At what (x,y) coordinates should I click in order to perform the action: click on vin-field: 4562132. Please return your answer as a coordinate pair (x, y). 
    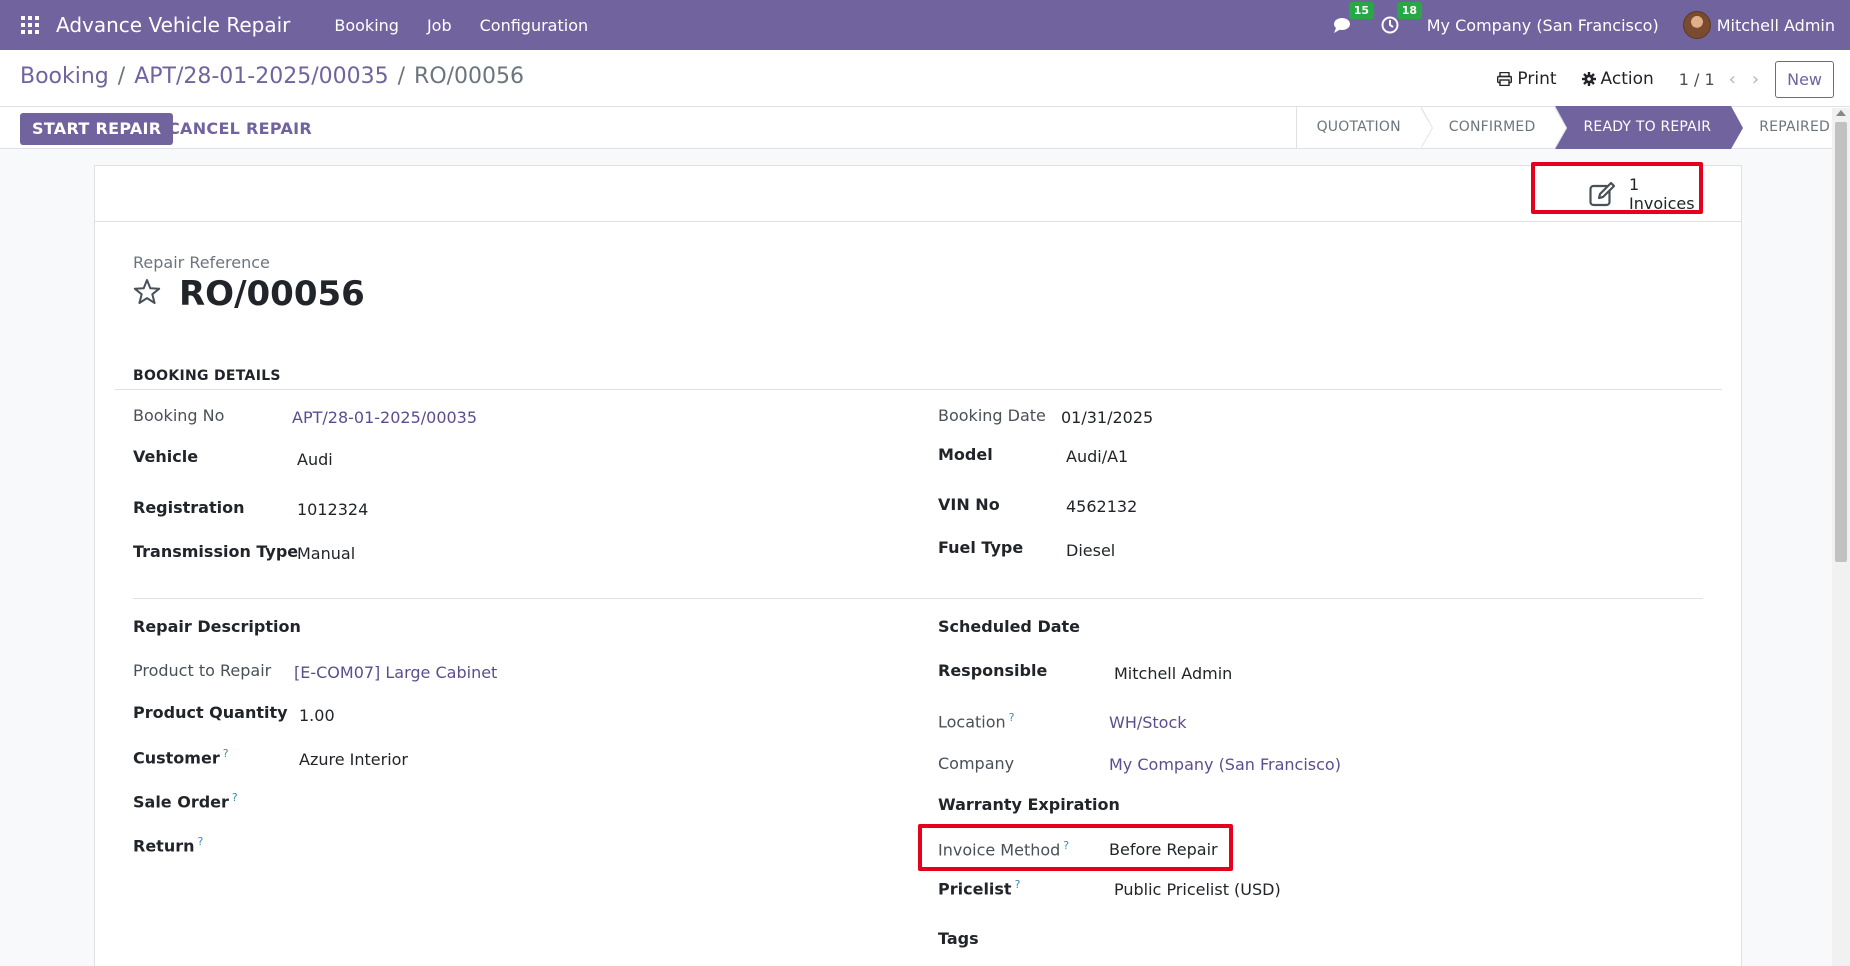
    Looking at the image, I should click on (1101, 506).